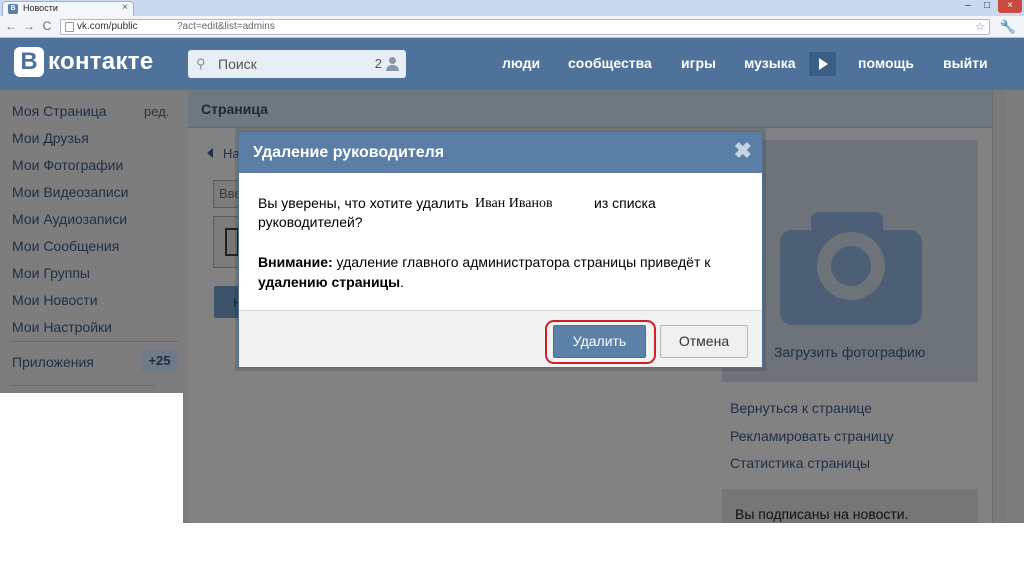 The width and height of the screenshot is (1024, 576). I want to click on sidebar-divider, so click(94, 341).